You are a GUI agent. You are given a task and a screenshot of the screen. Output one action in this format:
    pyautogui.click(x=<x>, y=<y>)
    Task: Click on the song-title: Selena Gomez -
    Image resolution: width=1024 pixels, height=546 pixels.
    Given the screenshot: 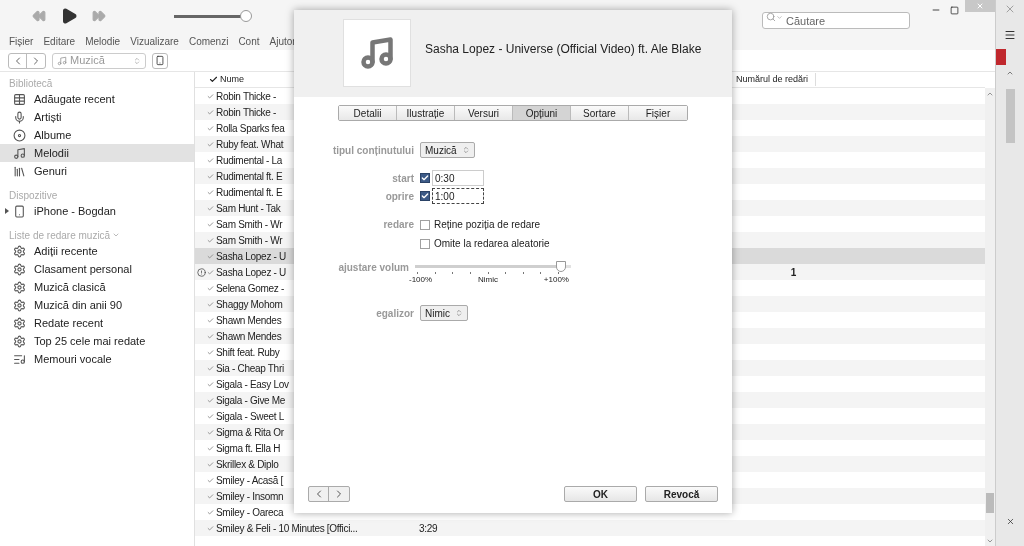 What is the action you would take?
    pyautogui.click(x=250, y=288)
    